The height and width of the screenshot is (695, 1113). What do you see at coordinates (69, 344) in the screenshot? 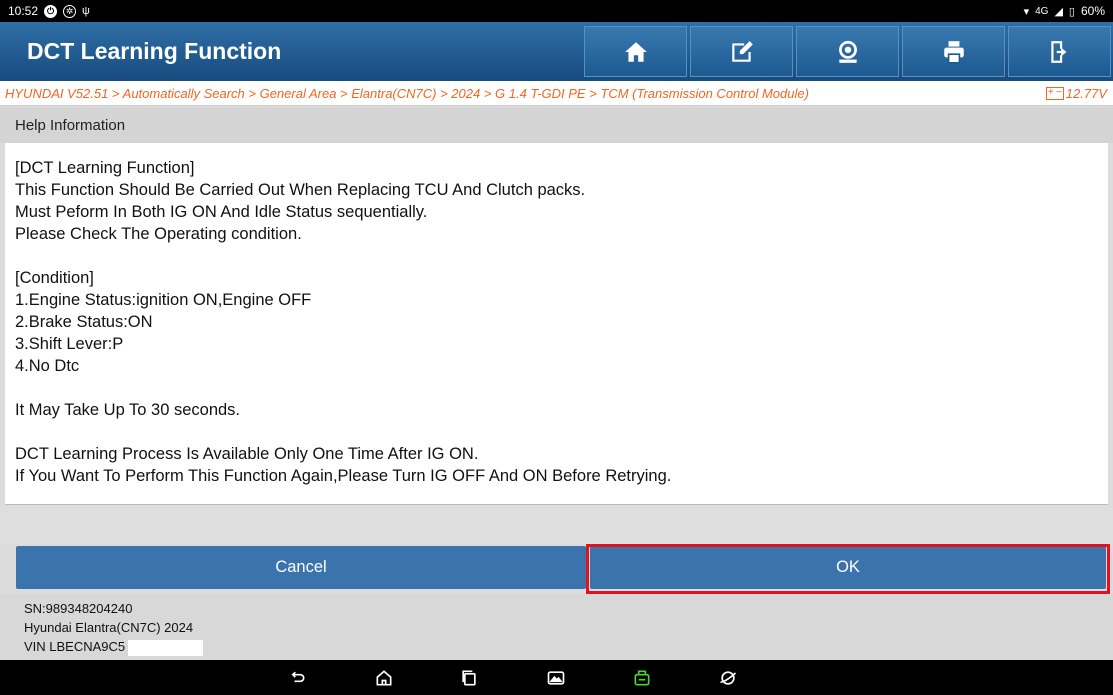
I see `help-line: 3.Shift Lever:P` at bounding box center [69, 344].